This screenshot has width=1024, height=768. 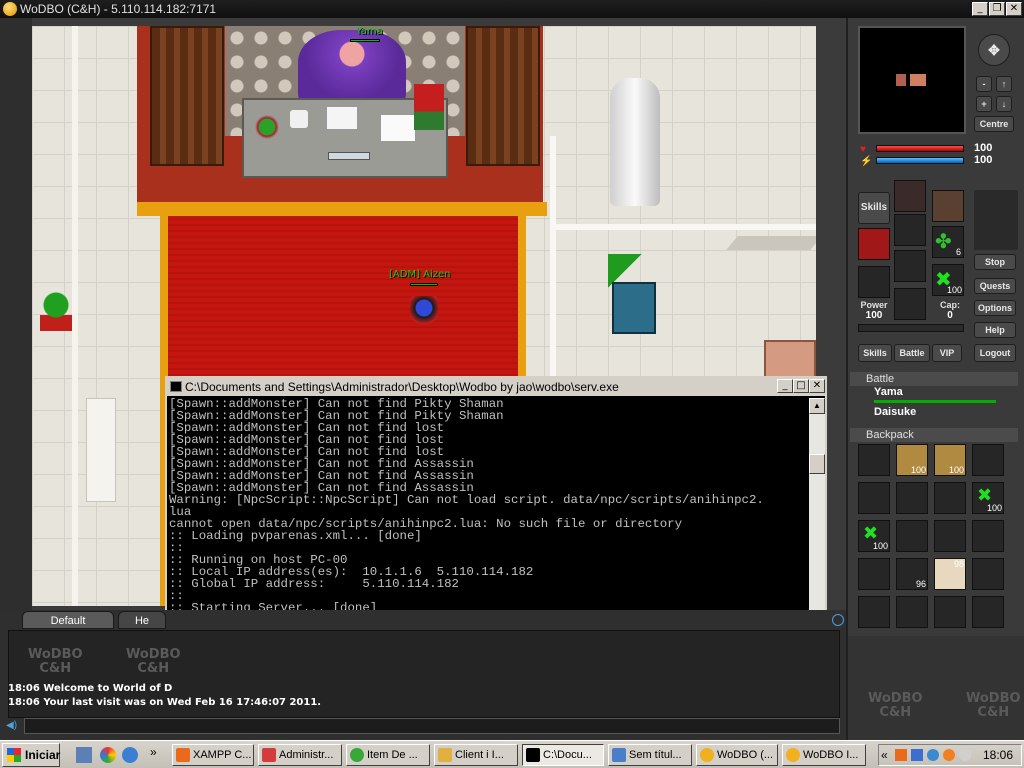 I want to click on backpack-slot: 98, so click(x=950, y=574).